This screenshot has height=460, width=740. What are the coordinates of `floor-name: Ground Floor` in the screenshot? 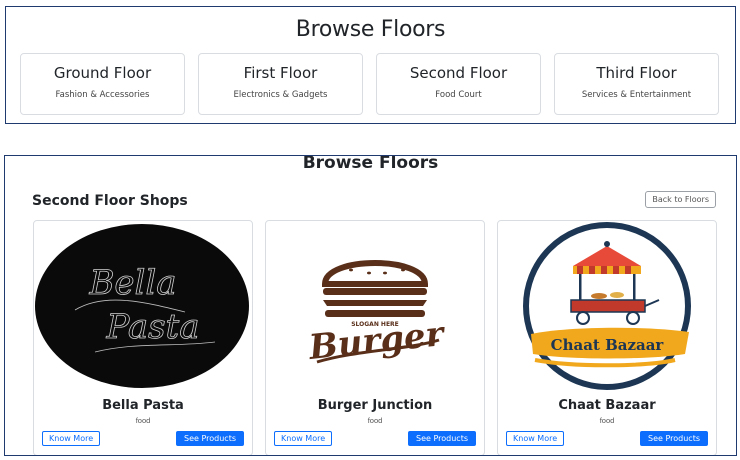 It's located at (102, 73).